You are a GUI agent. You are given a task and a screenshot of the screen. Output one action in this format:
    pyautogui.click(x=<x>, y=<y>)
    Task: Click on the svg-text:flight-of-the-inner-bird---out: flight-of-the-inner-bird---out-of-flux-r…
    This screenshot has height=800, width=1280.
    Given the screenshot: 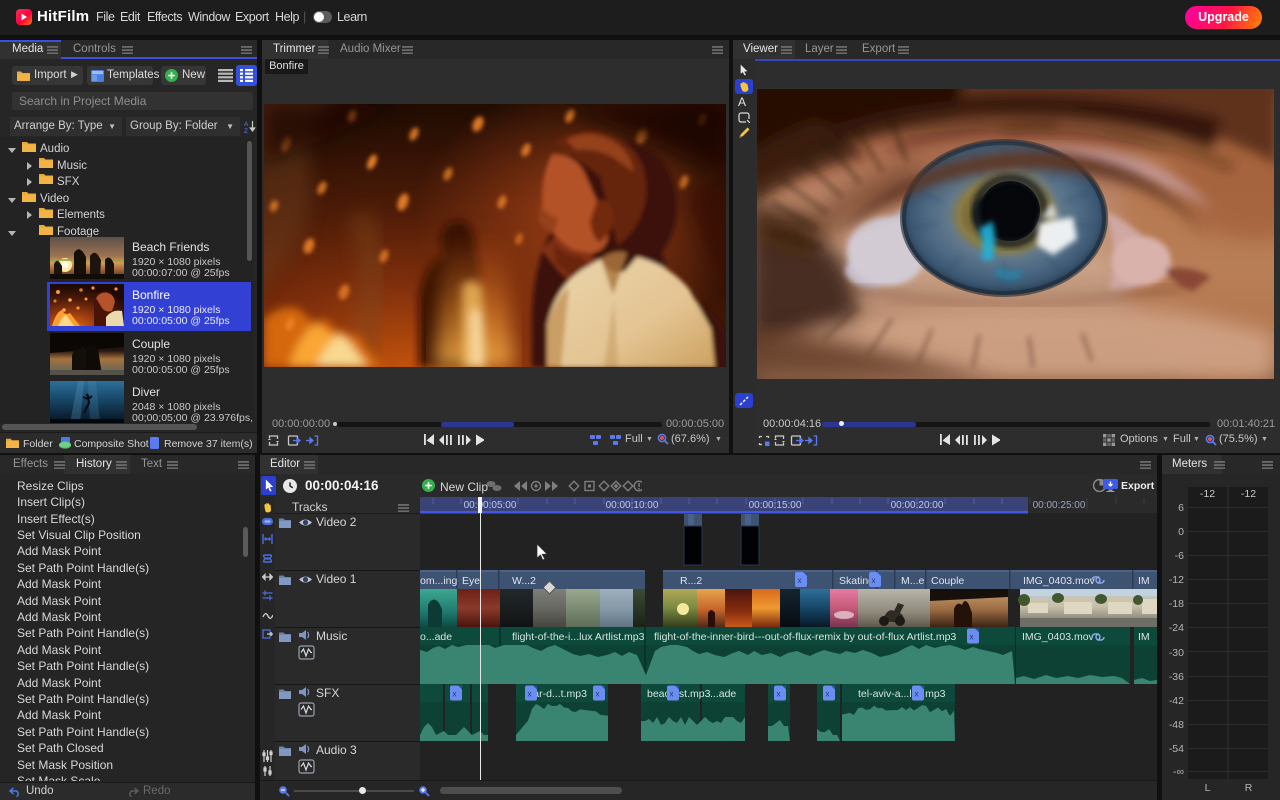 What is the action you would take?
    pyautogui.click(x=805, y=637)
    